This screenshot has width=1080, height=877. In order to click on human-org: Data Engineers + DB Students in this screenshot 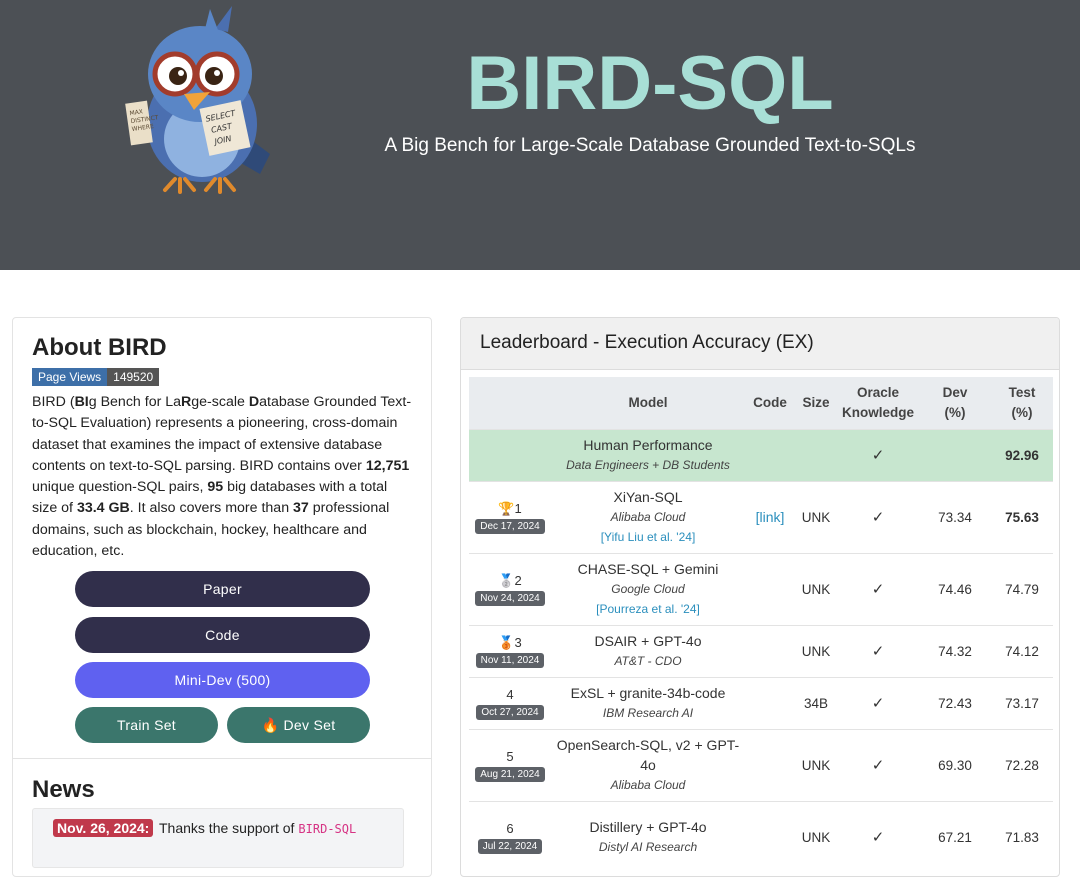, I will do `click(648, 465)`.